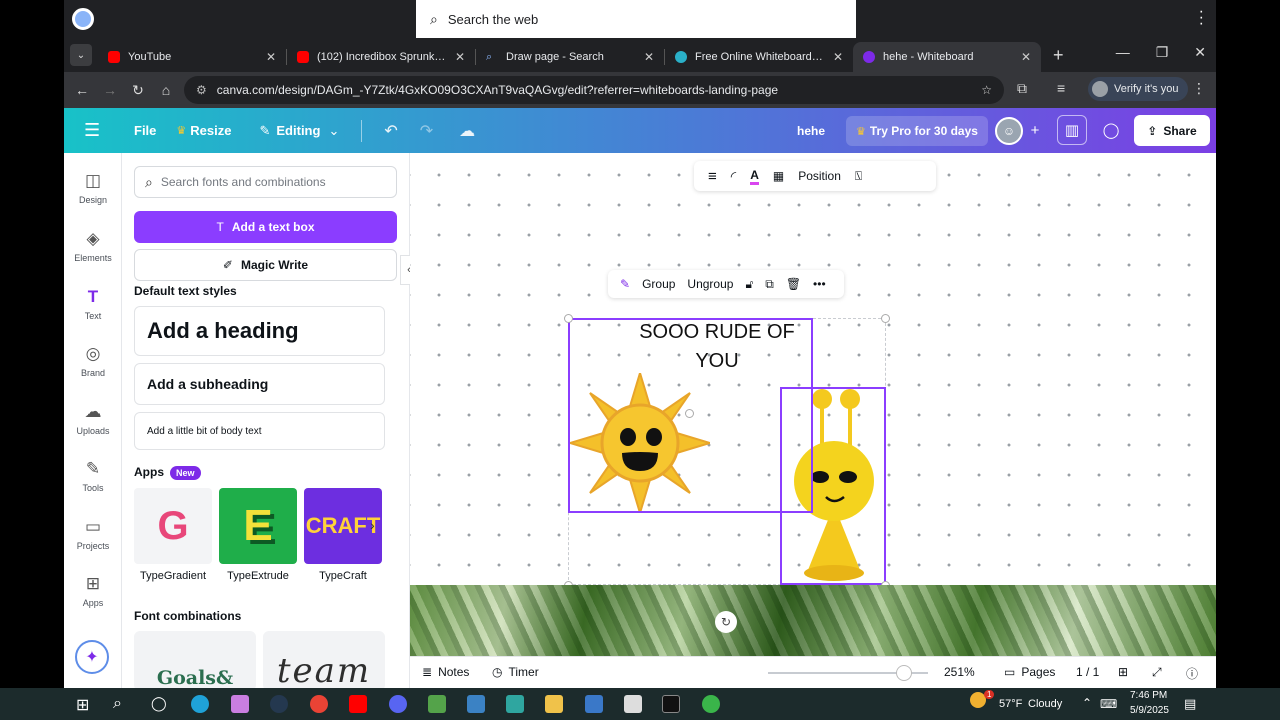  What do you see at coordinates (1108, 704) in the screenshot?
I see `keyboard-icon: ⌨` at bounding box center [1108, 704].